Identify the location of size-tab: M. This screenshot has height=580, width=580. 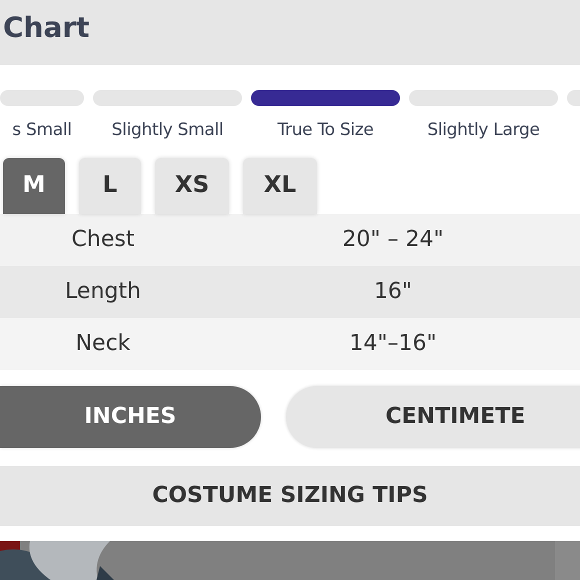
(34, 186).